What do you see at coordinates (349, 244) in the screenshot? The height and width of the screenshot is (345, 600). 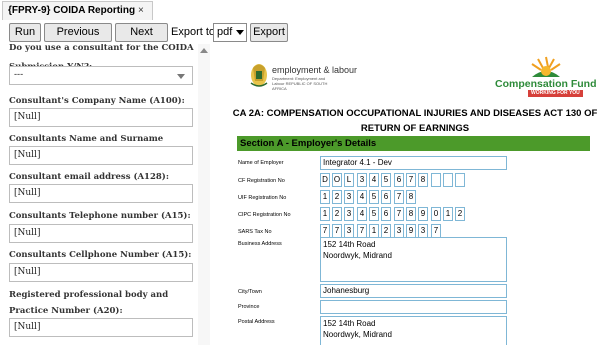 I see `business-address-line1: 152 14th Road` at bounding box center [349, 244].